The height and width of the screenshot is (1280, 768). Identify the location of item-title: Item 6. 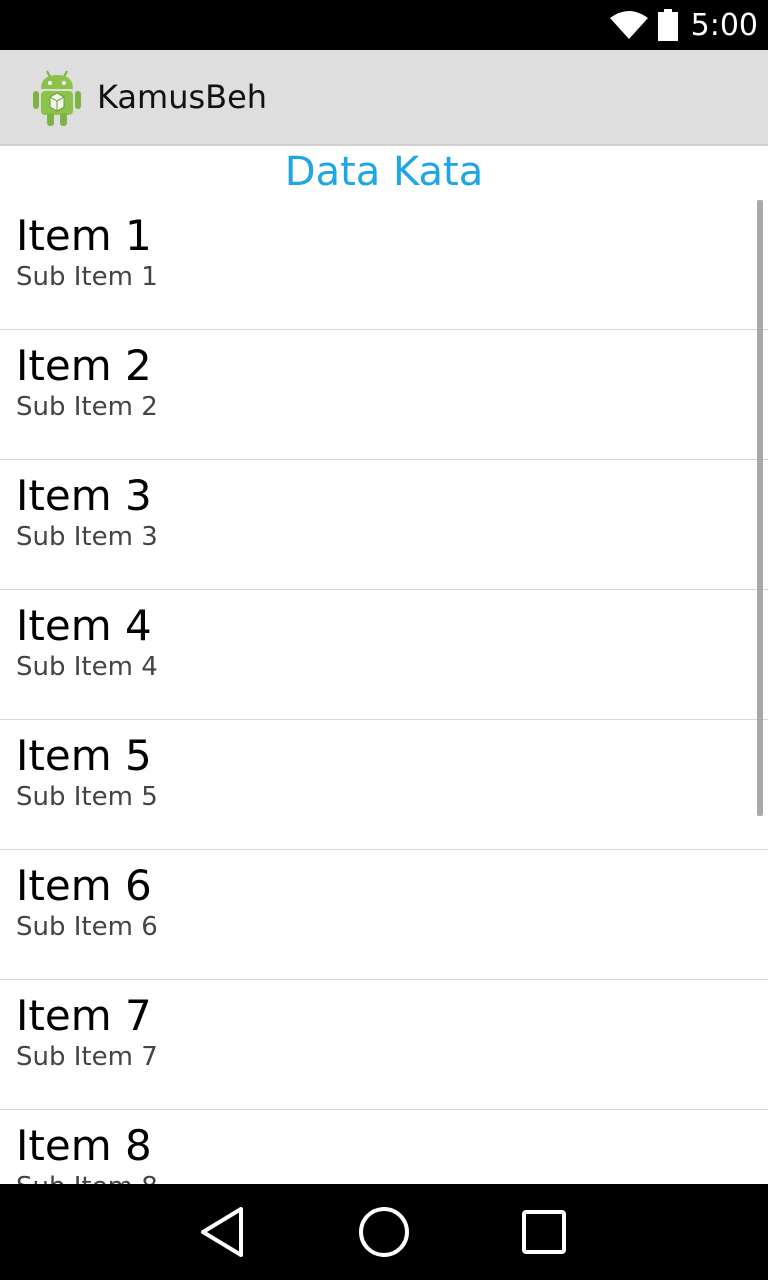
(84, 885).